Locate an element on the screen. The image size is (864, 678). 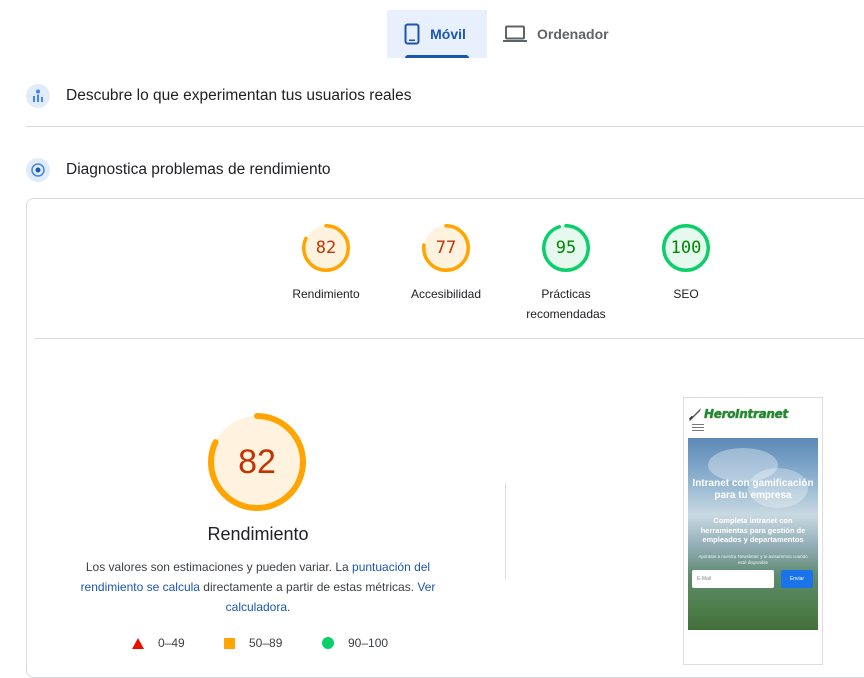
desc-text-2: directamente a partir de estas métricas. is located at coordinates (308, 587).